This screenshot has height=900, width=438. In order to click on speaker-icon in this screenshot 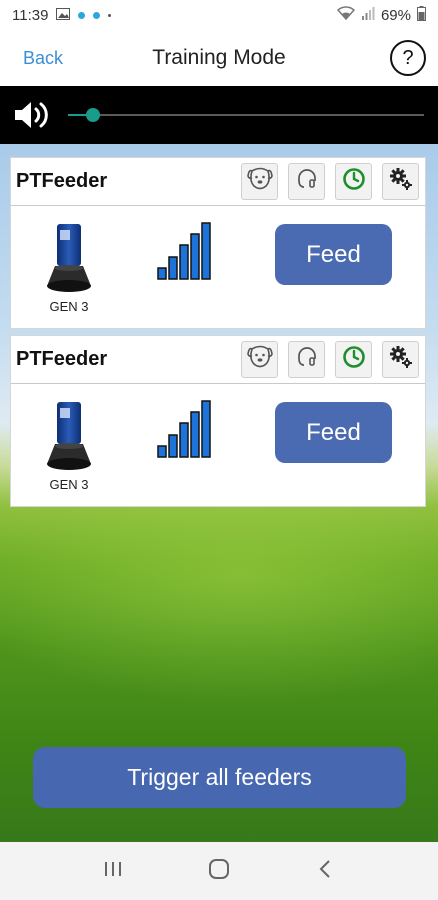, I will do `click(31, 117)`.